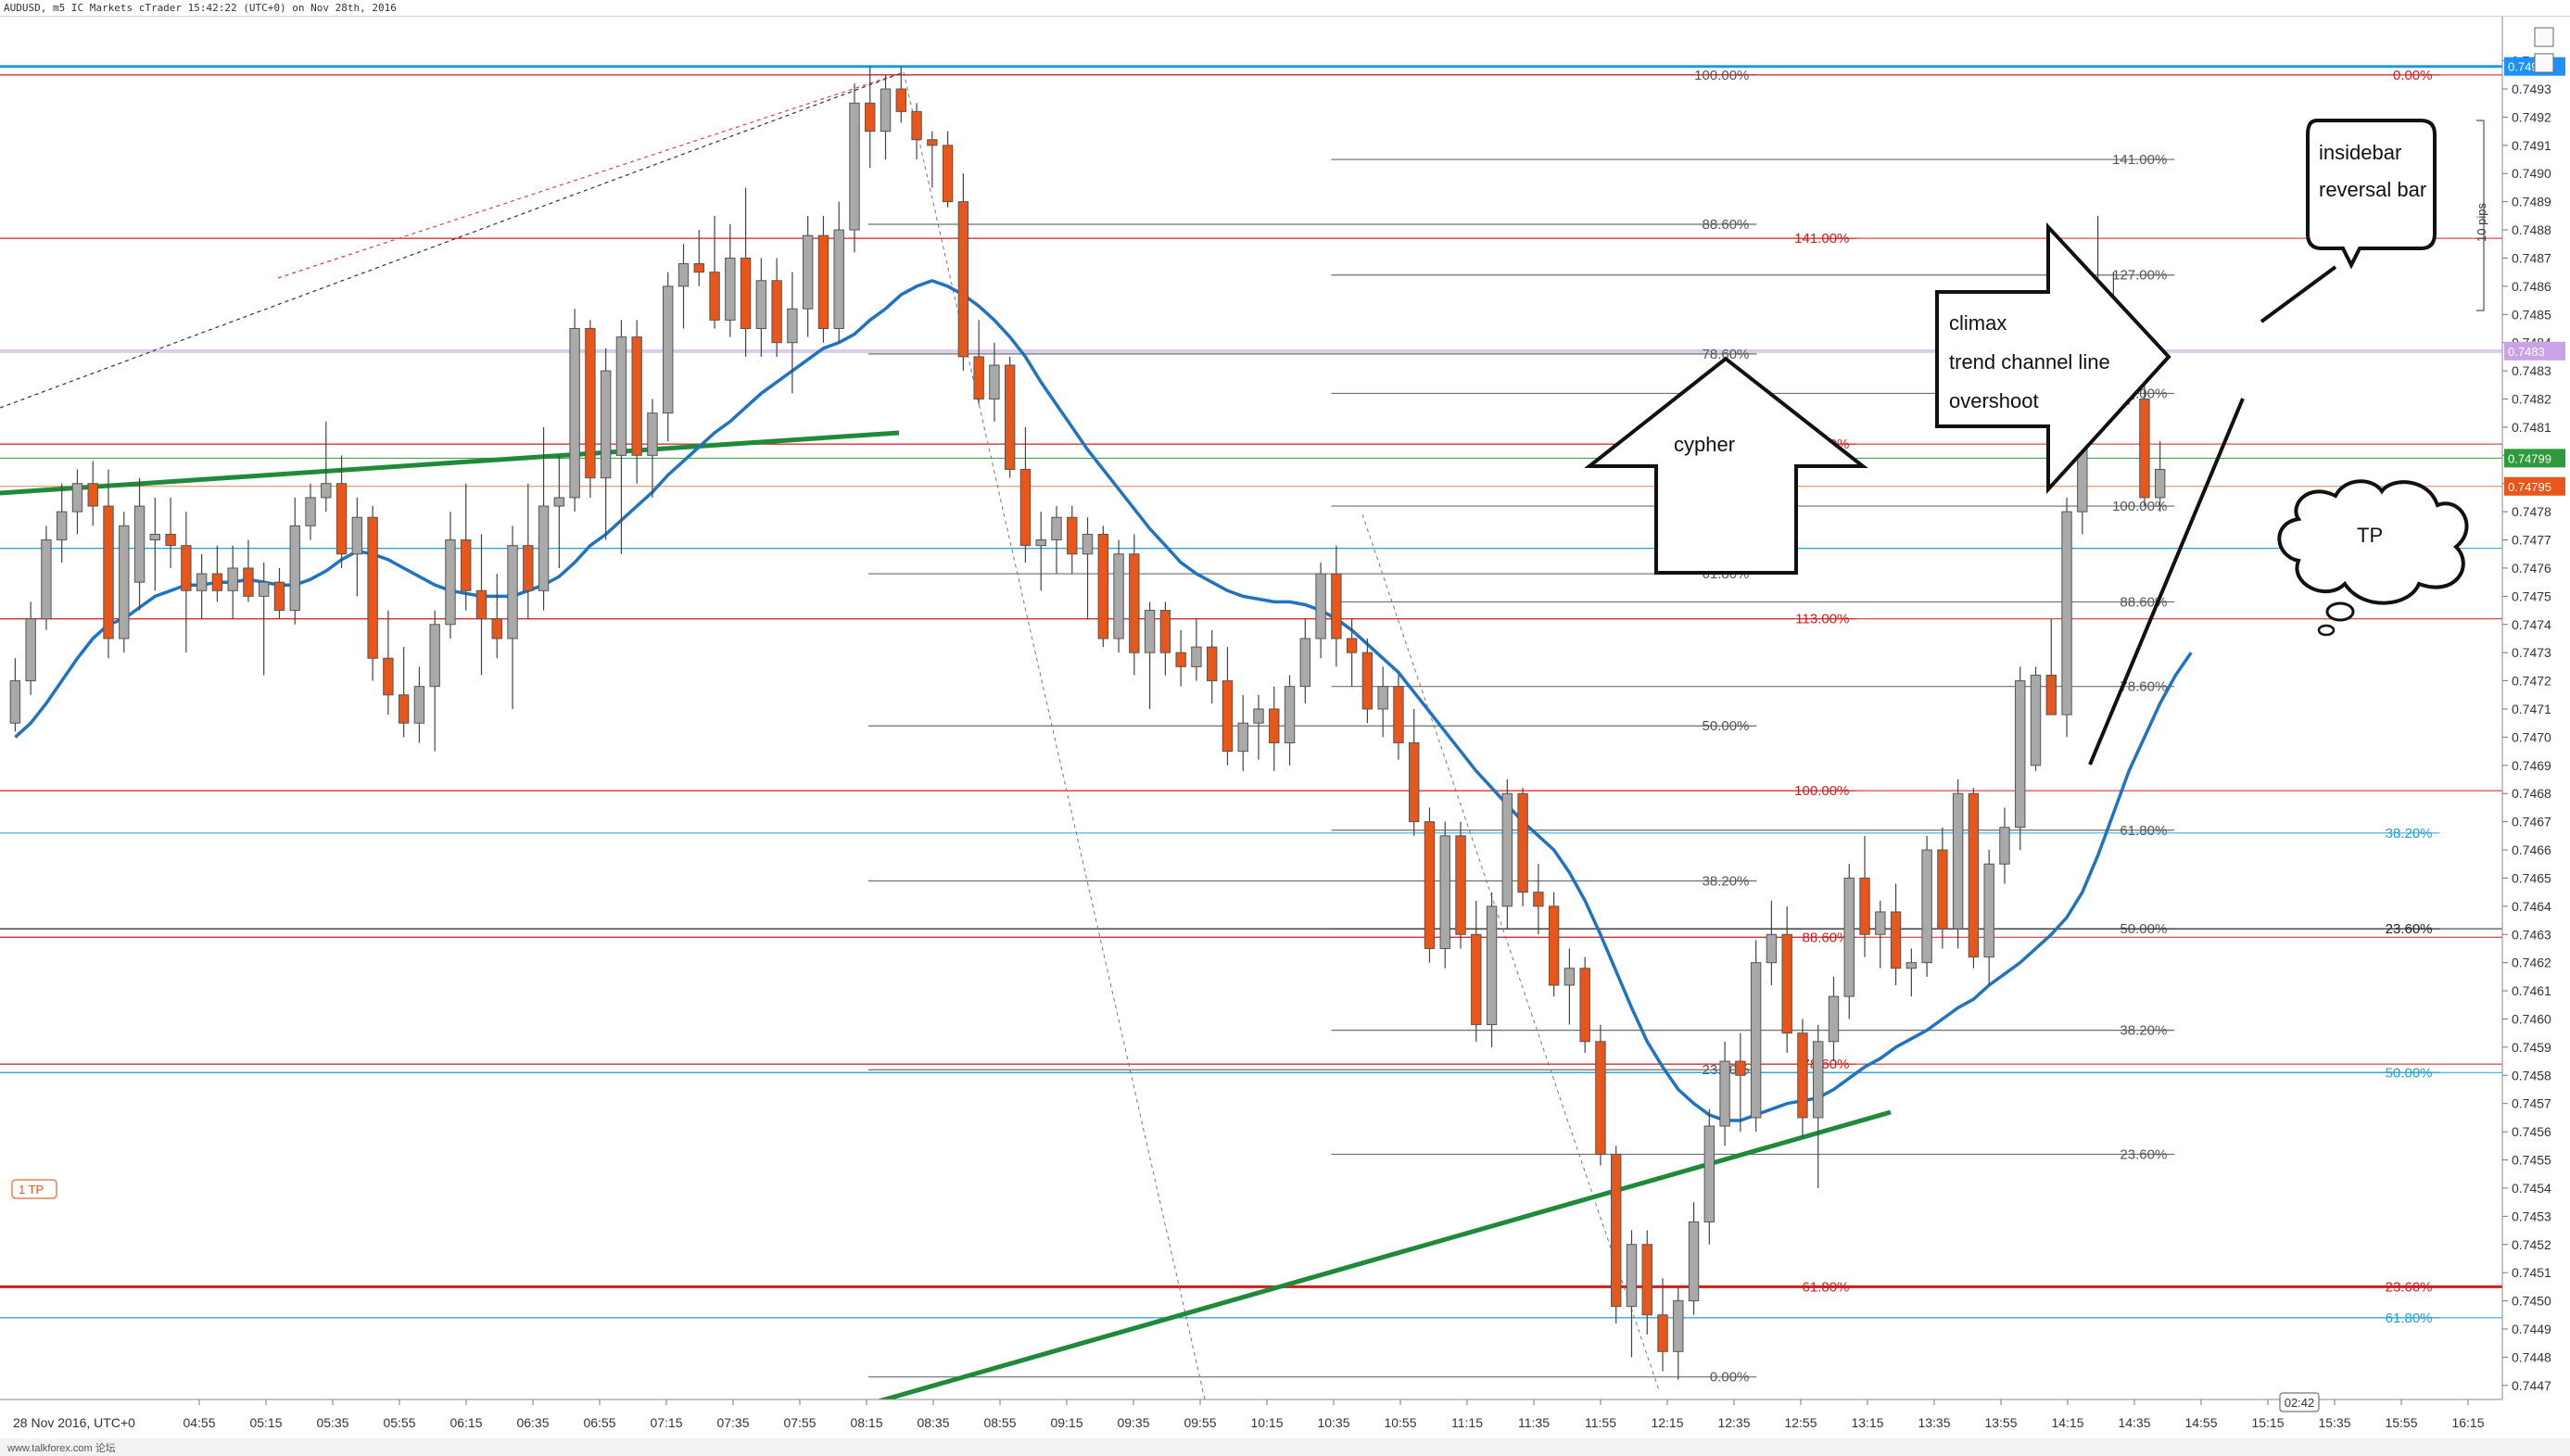 The image size is (2570, 1456). What do you see at coordinates (2531, 1356) in the screenshot?
I see `price-tick-label: 0.7448` at bounding box center [2531, 1356].